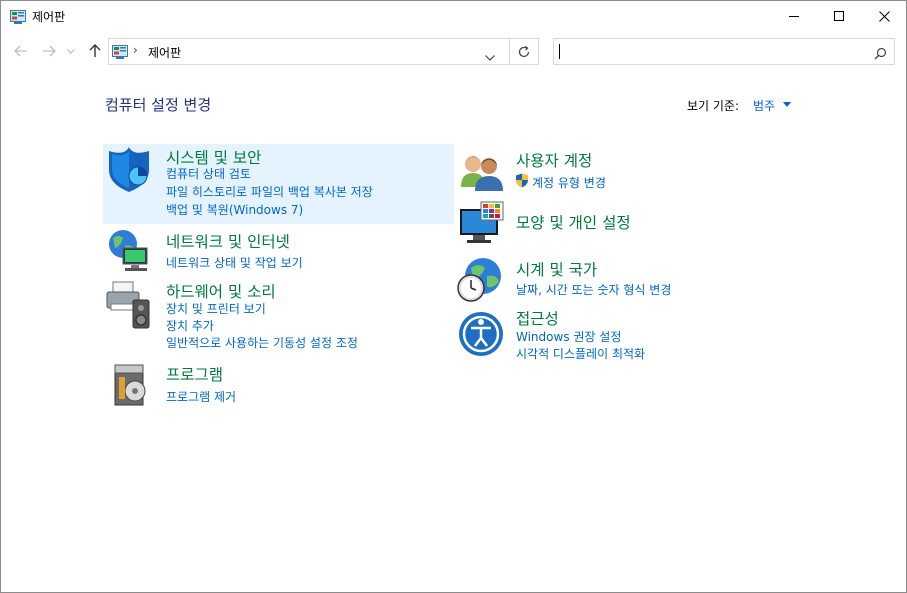  What do you see at coordinates (158, 105) in the screenshot?
I see `page-title: 컴퓨터 설정 변경` at bounding box center [158, 105].